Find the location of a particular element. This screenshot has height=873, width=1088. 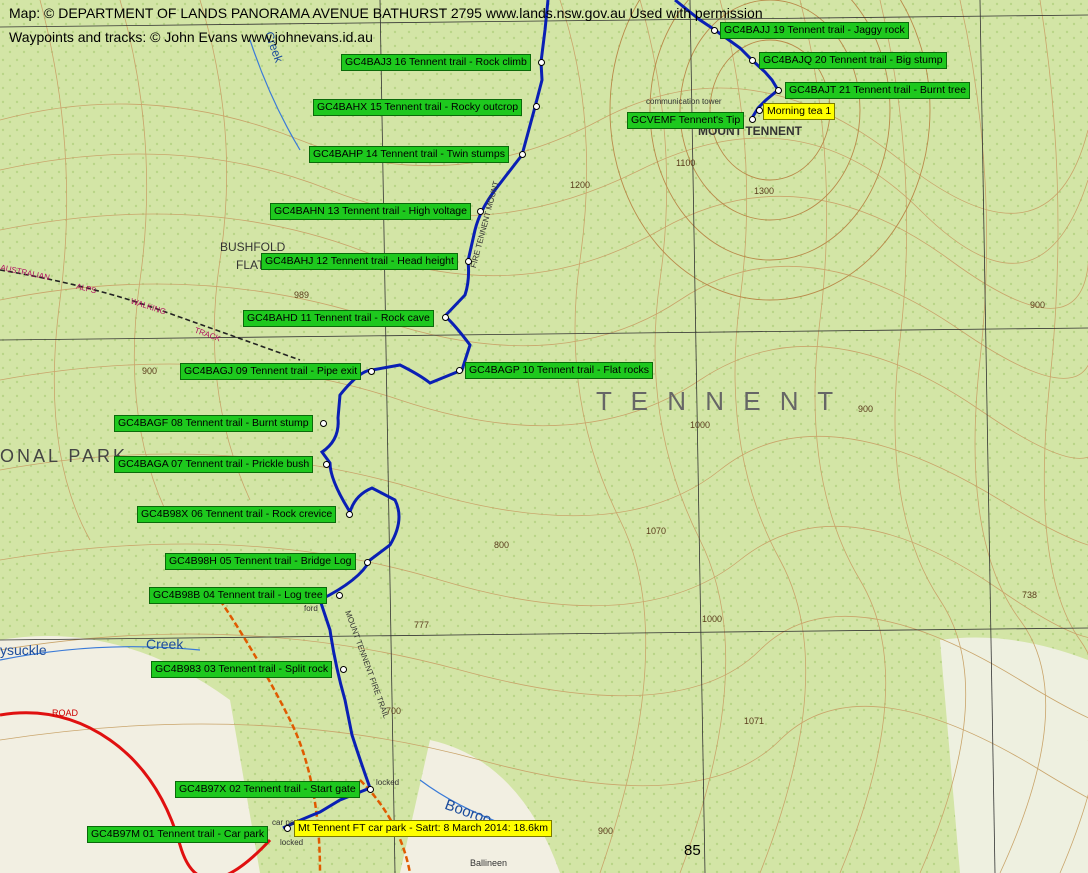

waypoint-label-19: GC4BAJJ 19 Tennent trail - Jaggy rock is located at coordinates (814, 30).